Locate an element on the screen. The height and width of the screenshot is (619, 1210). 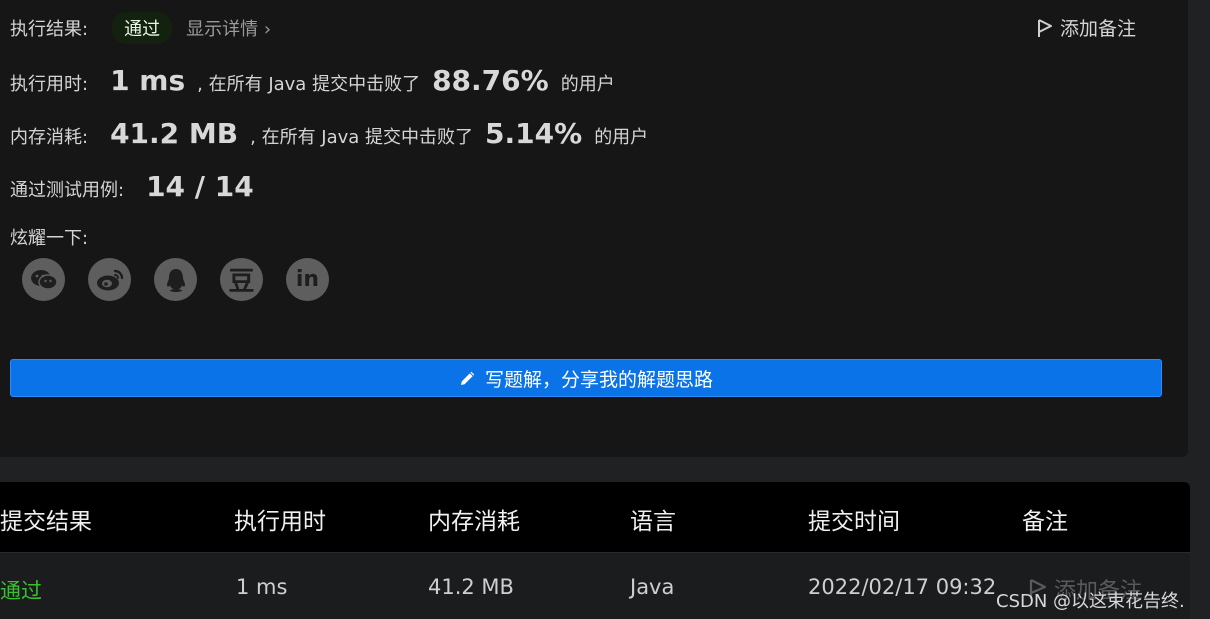
table-header: 提交结果 执行用时 内存消耗 语言 提交时间 备注 is located at coordinates (595, 517).